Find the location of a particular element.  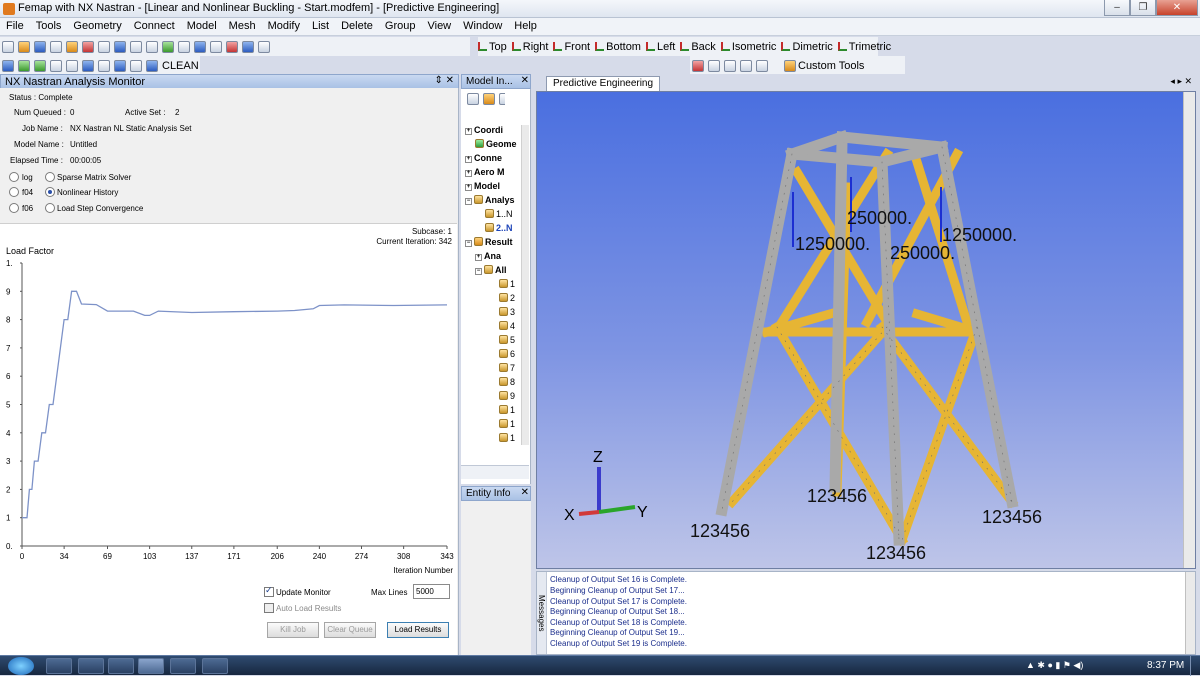

redo-icon is located at coordinates (104, 46).